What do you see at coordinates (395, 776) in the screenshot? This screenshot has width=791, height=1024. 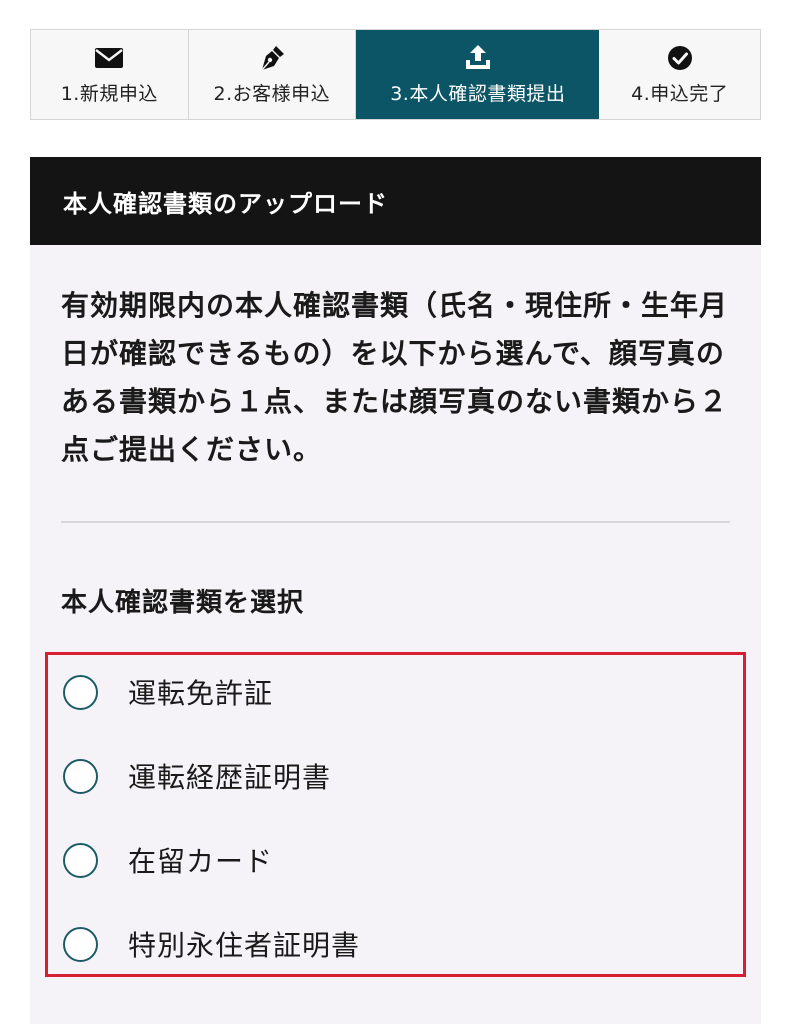 I see `option-driving-history-certificate: 運転経歴証明書` at bounding box center [395, 776].